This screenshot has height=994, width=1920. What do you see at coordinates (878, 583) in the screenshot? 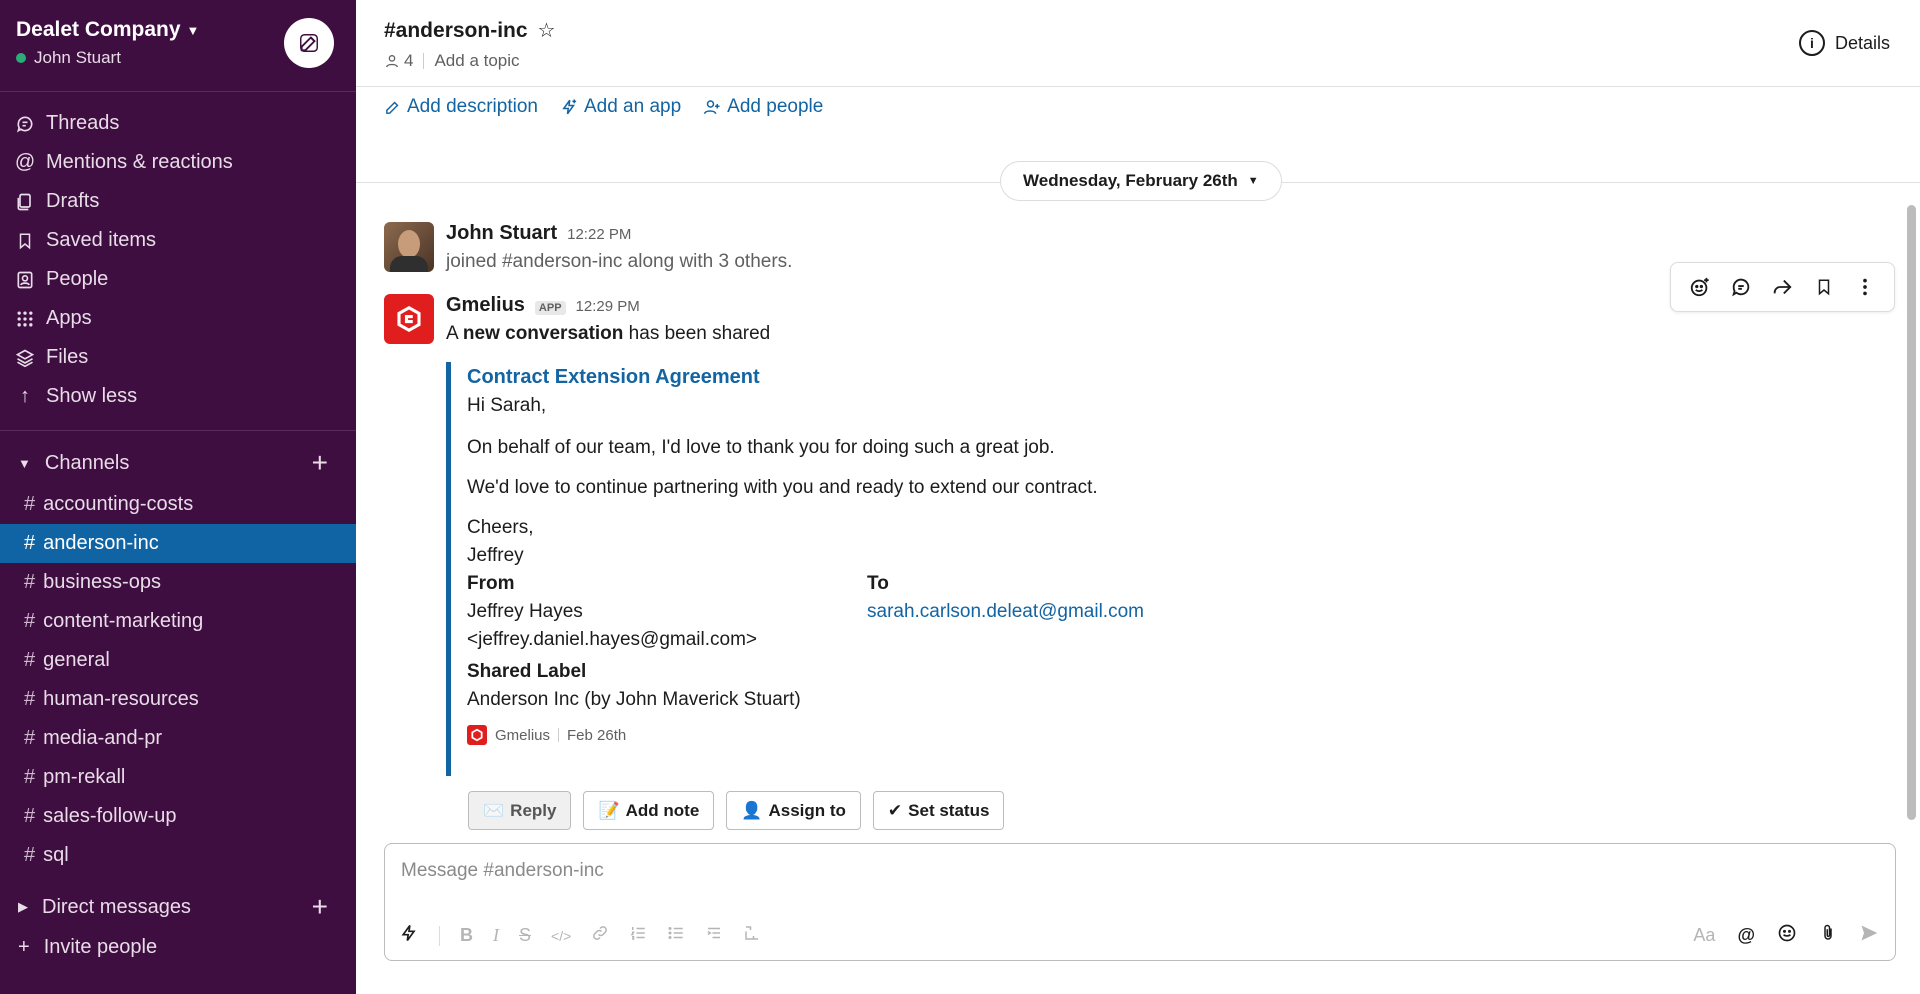
I see `to-label: To` at bounding box center [878, 583].